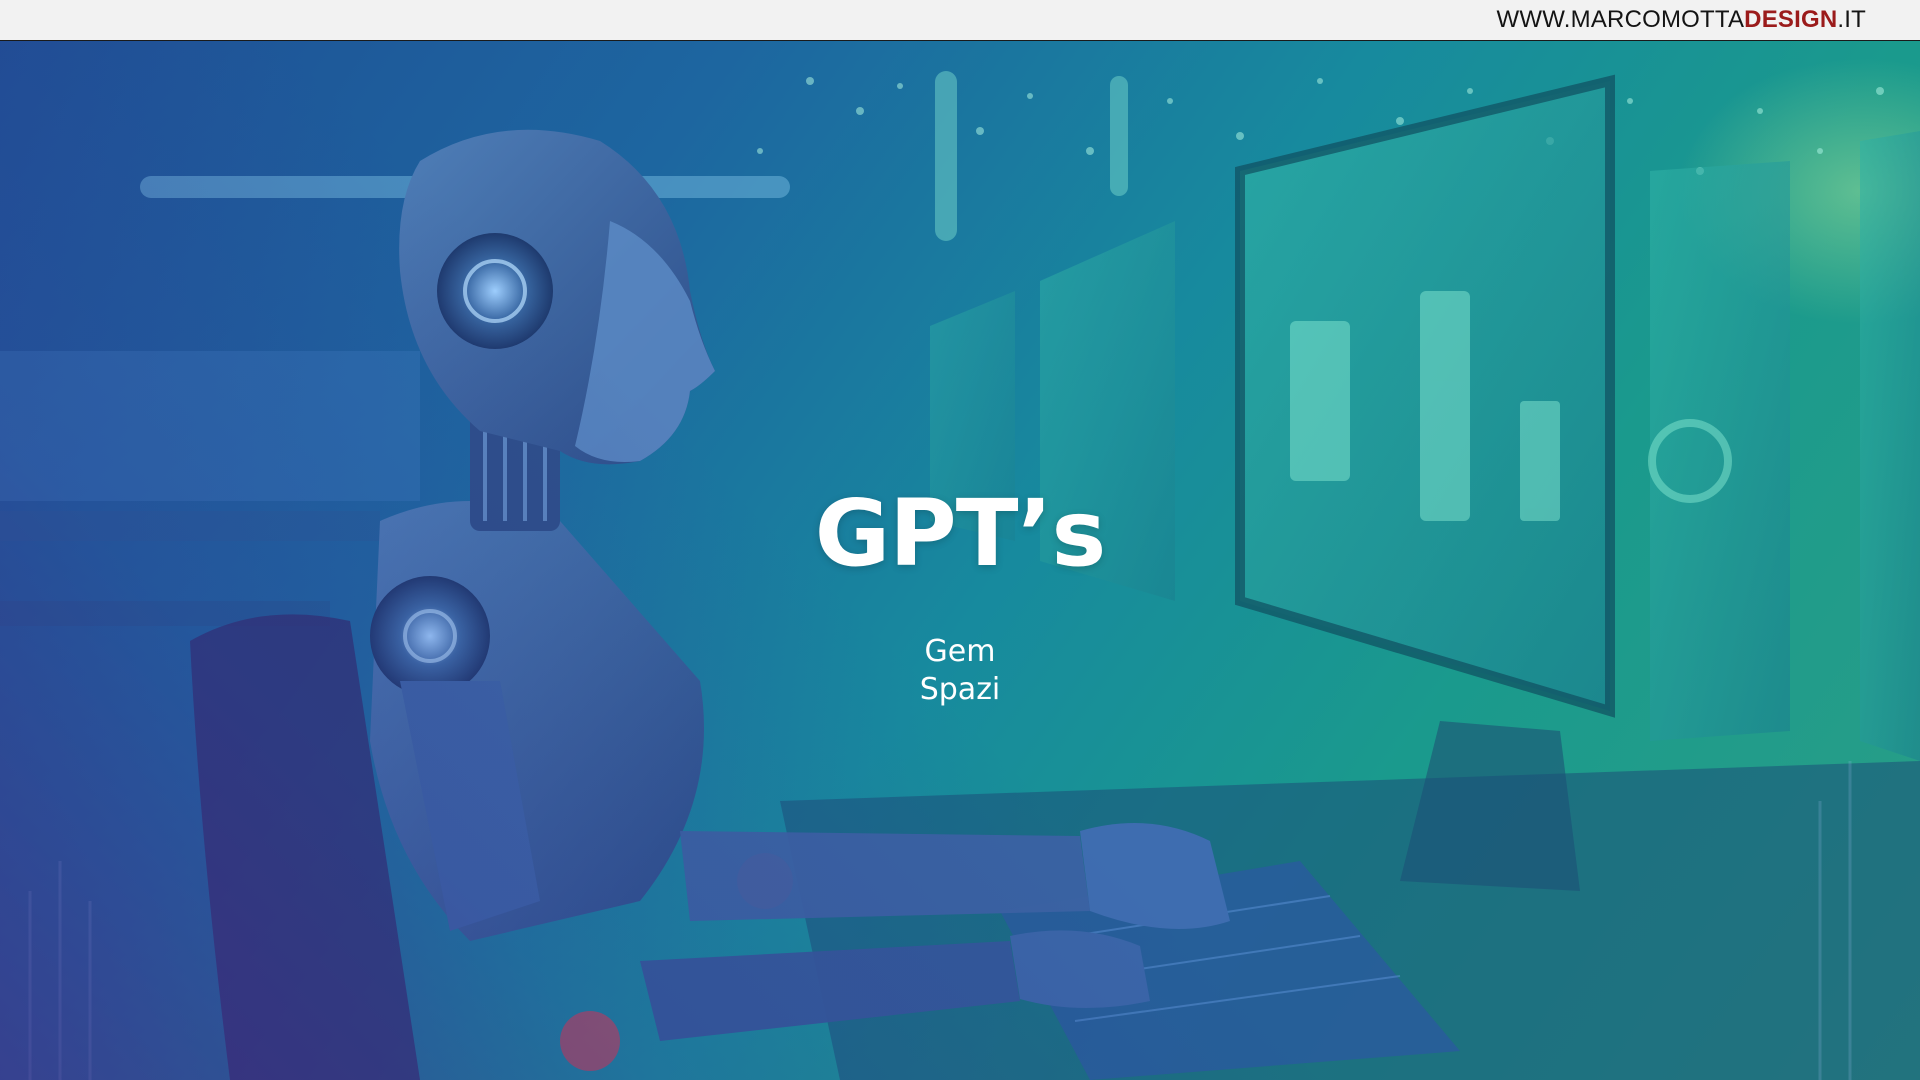 The width and height of the screenshot is (1920, 1080). I want to click on site-url-tail: .IT, so click(1851, 19).